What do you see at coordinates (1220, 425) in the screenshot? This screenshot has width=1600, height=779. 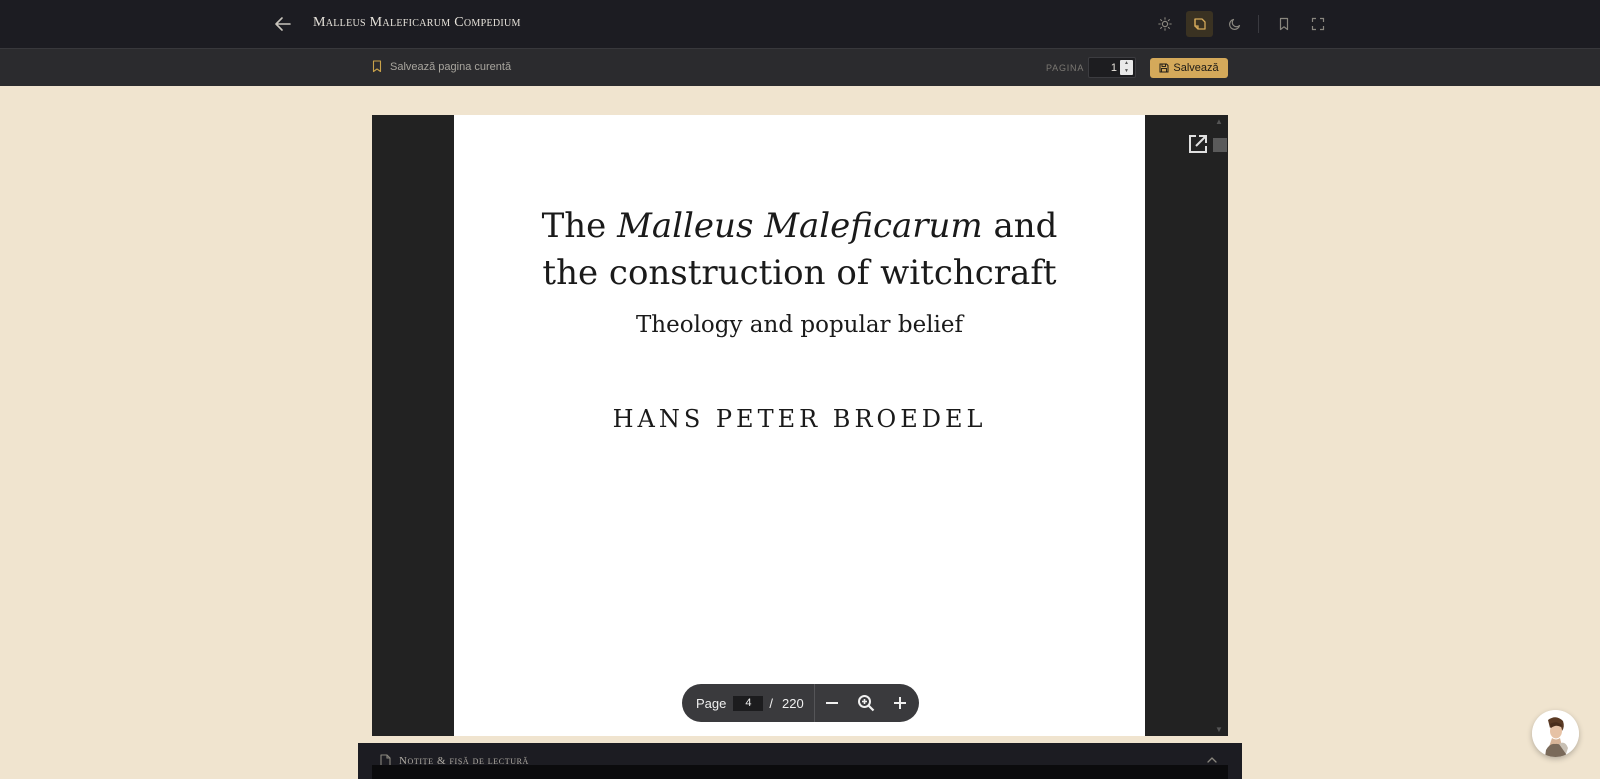 I see `scrollbar: ▲ ▼` at bounding box center [1220, 425].